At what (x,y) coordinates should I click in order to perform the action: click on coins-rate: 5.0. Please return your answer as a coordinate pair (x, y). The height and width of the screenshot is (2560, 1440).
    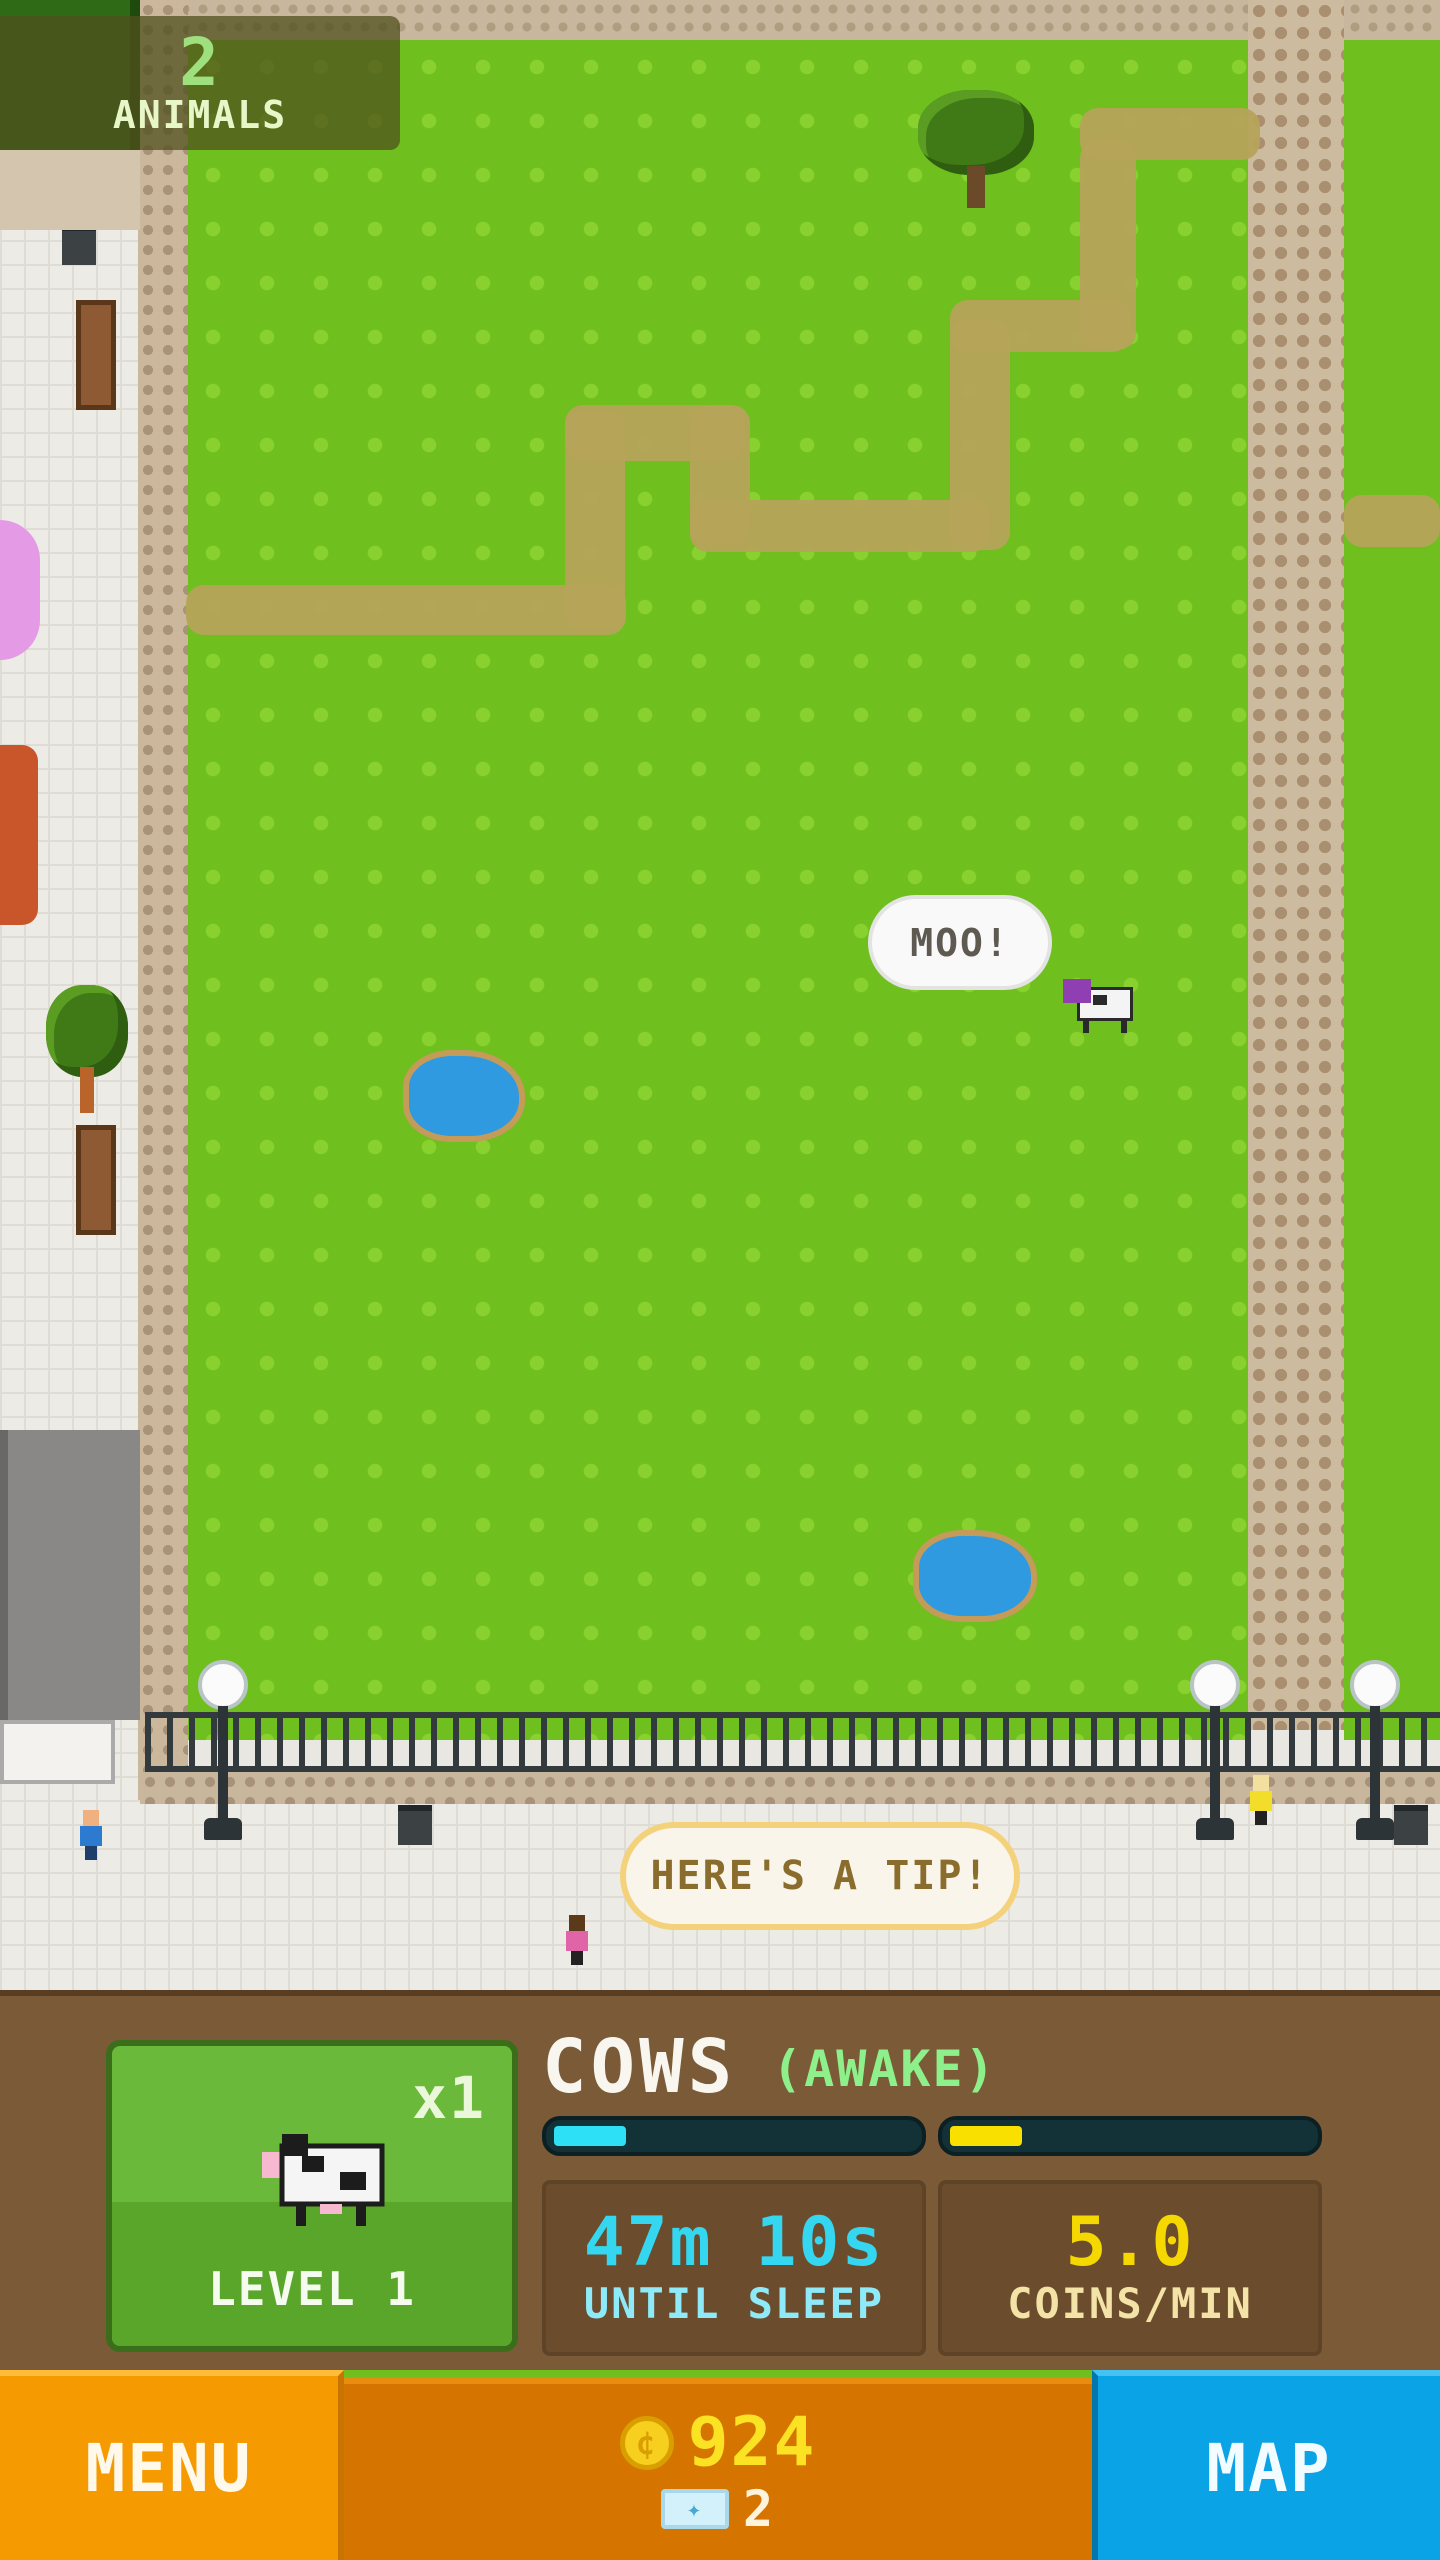
    Looking at the image, I should click on (1130, 2242).